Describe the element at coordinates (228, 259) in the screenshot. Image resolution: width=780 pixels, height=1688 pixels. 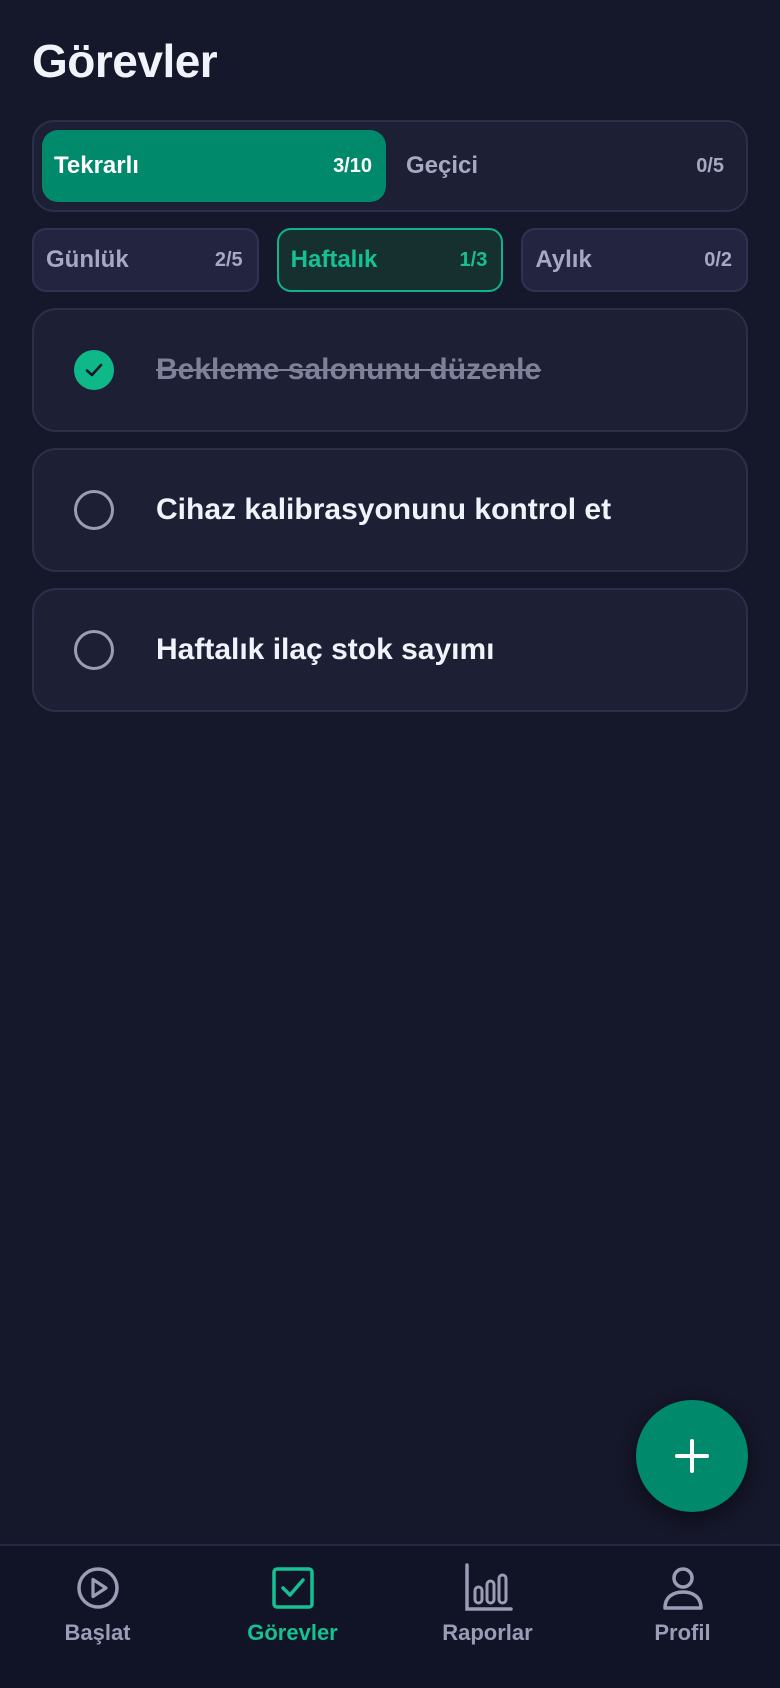
I see `filter-count: 2/5` at that location.